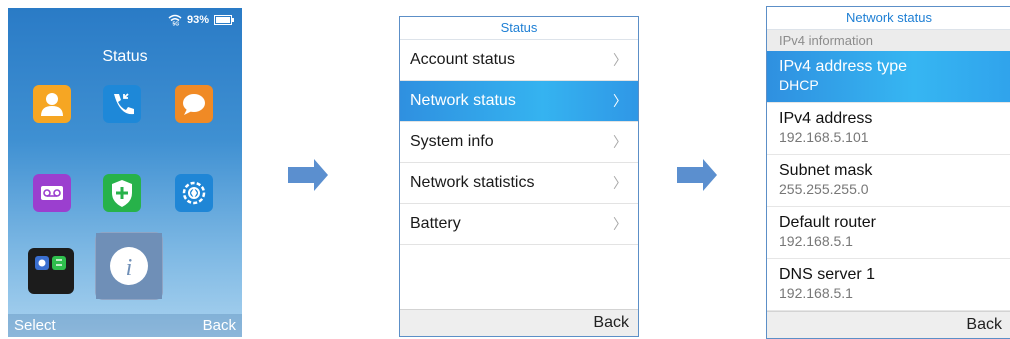 Image resolution: width=1010 pixels, height=339 pixels. Describe the element at coordinates (51, 271) in the screenshot. I see `apps-icon` at that location.